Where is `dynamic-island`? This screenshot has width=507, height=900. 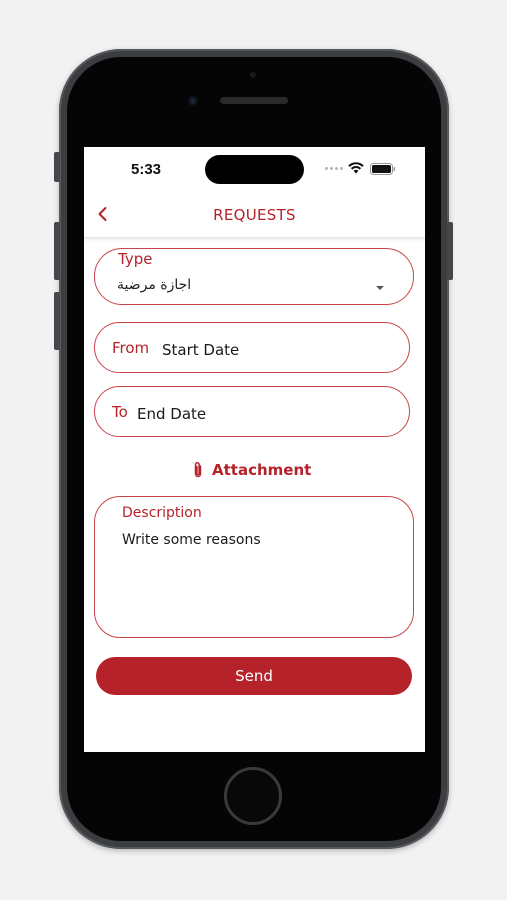
dynamic-island is located at coordinates (254, 169).